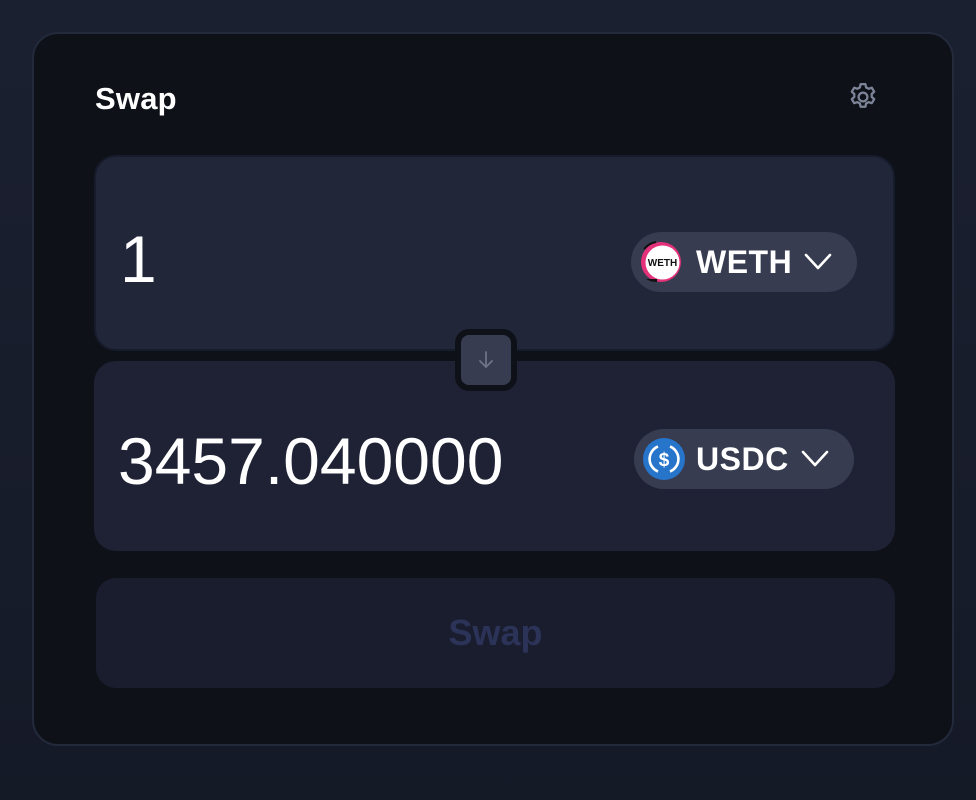  I want to click on weth-token-icon: WETH, so click(661, 261).